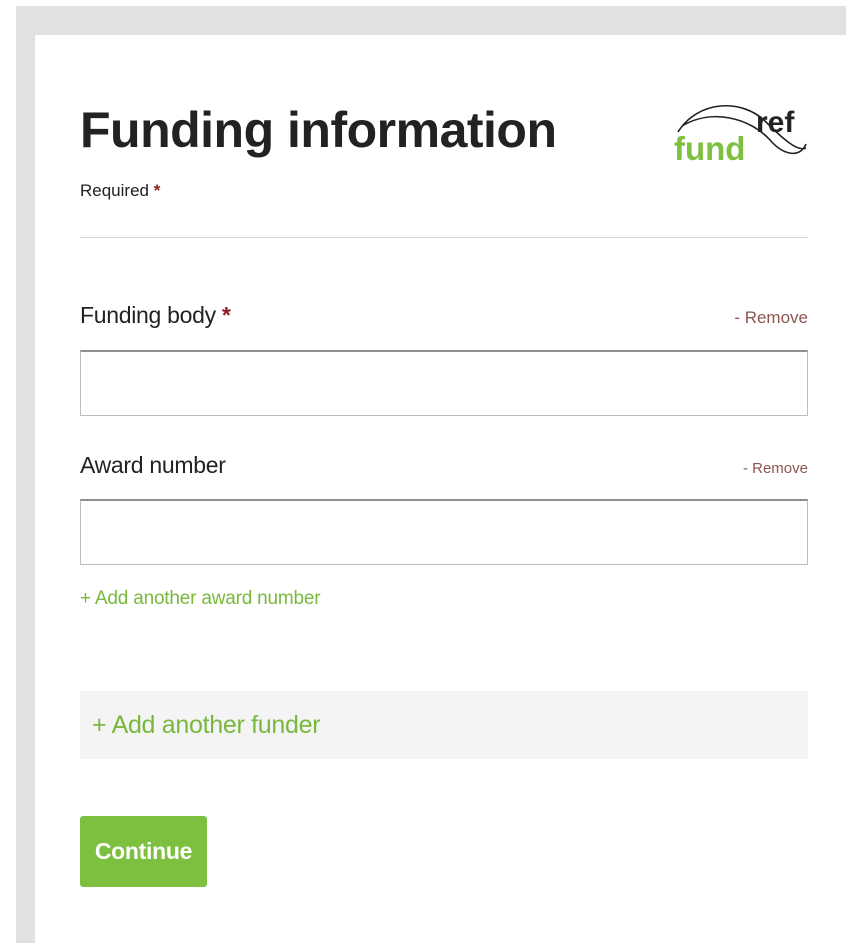 This screenshot has width=846, height=943. What do you see at coordinates (200, 599) in the screenshot?
I see `add-award-number-link: + Add another award number` at bounding box center [200, 599].